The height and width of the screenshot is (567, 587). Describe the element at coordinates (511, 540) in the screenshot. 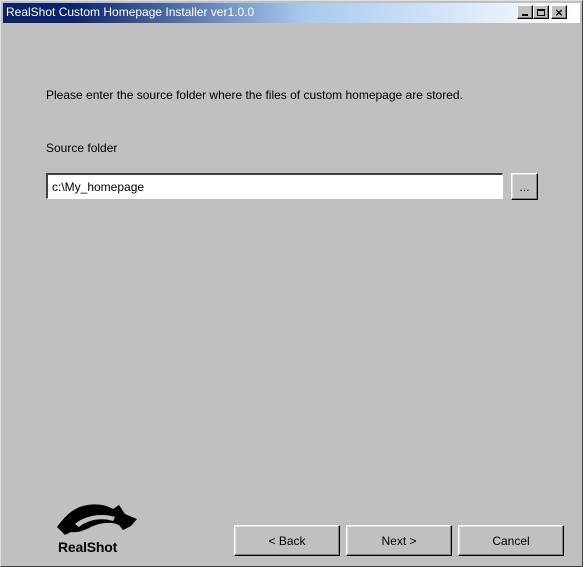

I see `cancel-button: Cancel` at that location.